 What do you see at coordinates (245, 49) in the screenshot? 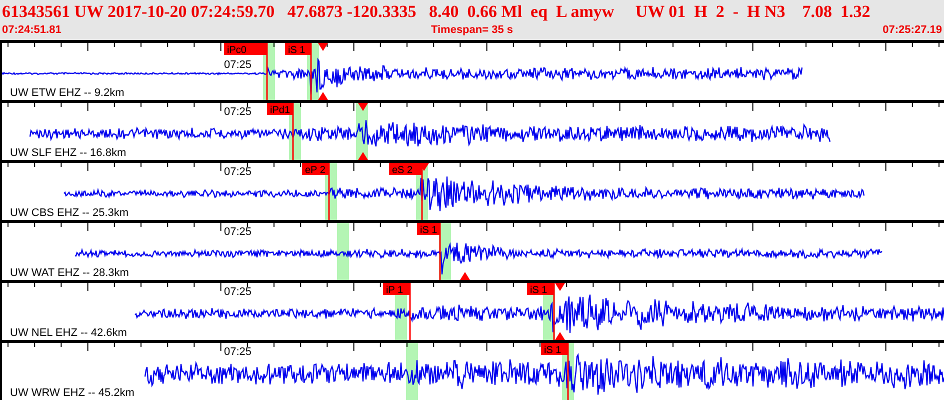
I see `pick-label: iPc0` at bounding box center [245, 49].